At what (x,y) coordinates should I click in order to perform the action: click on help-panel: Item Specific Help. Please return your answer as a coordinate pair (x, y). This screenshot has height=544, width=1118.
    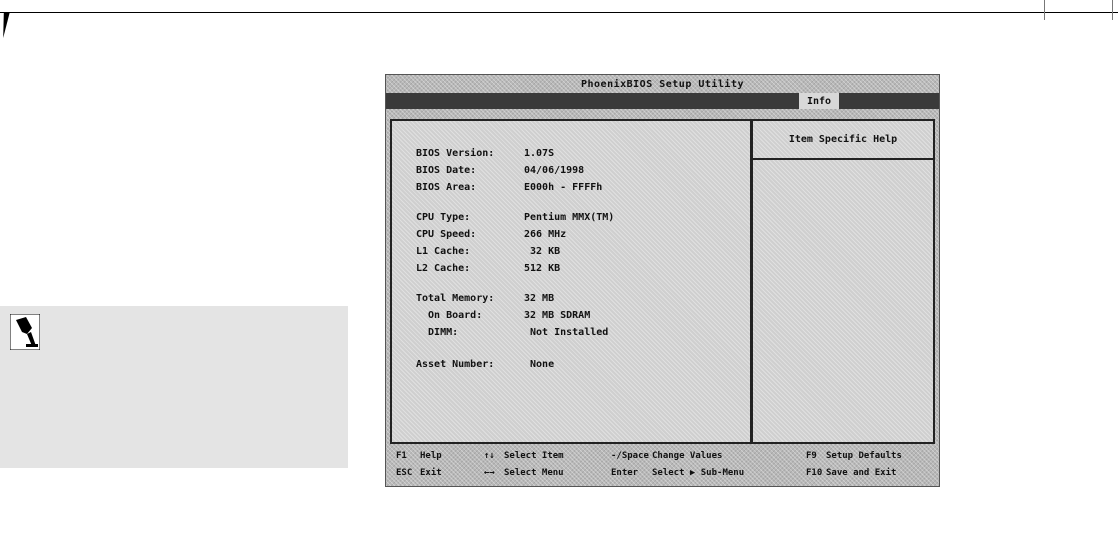
    Looking at the image, I should click on (843, 281).